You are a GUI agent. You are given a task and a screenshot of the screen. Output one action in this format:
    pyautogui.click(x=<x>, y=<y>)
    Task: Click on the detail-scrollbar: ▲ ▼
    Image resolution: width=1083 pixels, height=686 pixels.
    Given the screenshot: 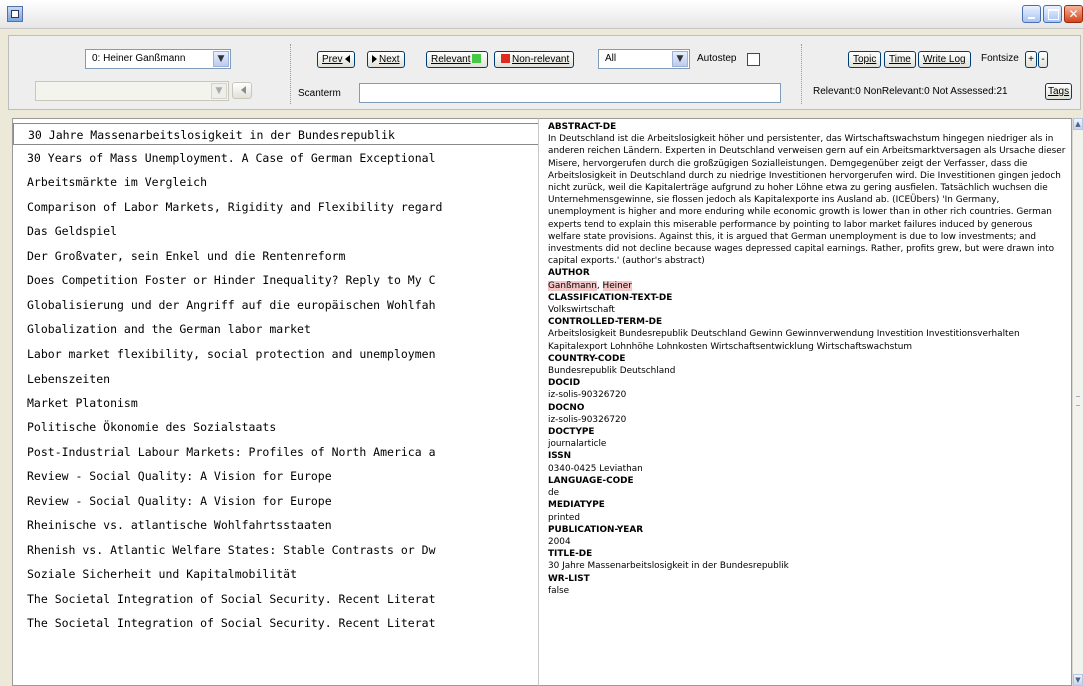 What is the action you would take?
    pyautogui.click(x=1077, y=402)
    